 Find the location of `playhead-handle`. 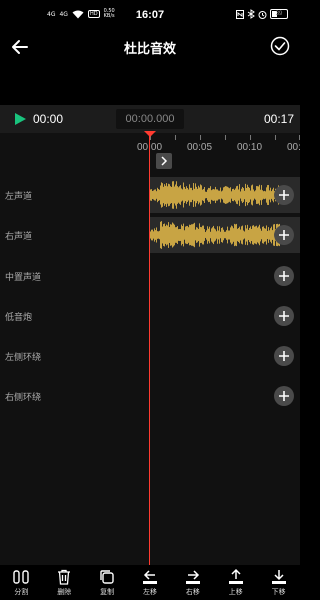

playhead-handle is located at coordinates (150, 134).